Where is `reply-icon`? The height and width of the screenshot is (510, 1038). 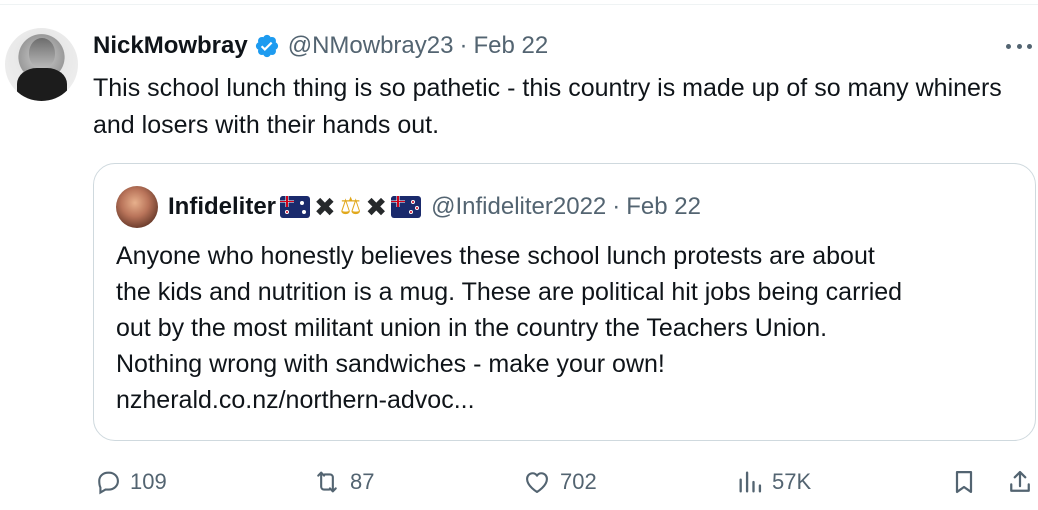
reply-icon is located at coordinates (108, 483).